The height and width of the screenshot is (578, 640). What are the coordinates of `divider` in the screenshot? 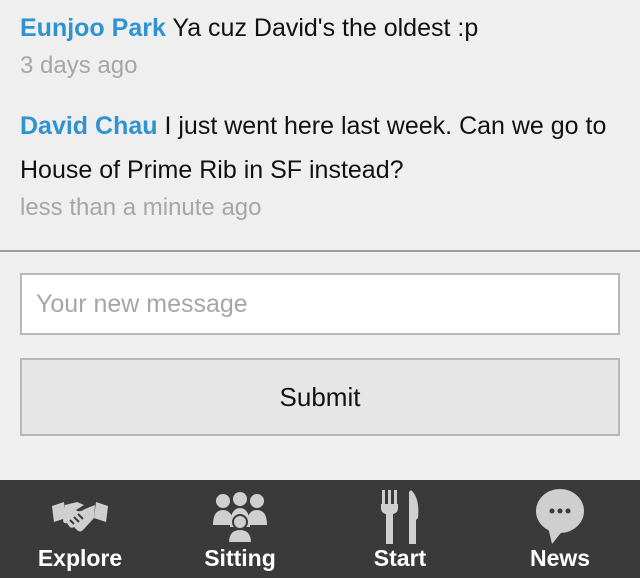 It's located at (320, 251).